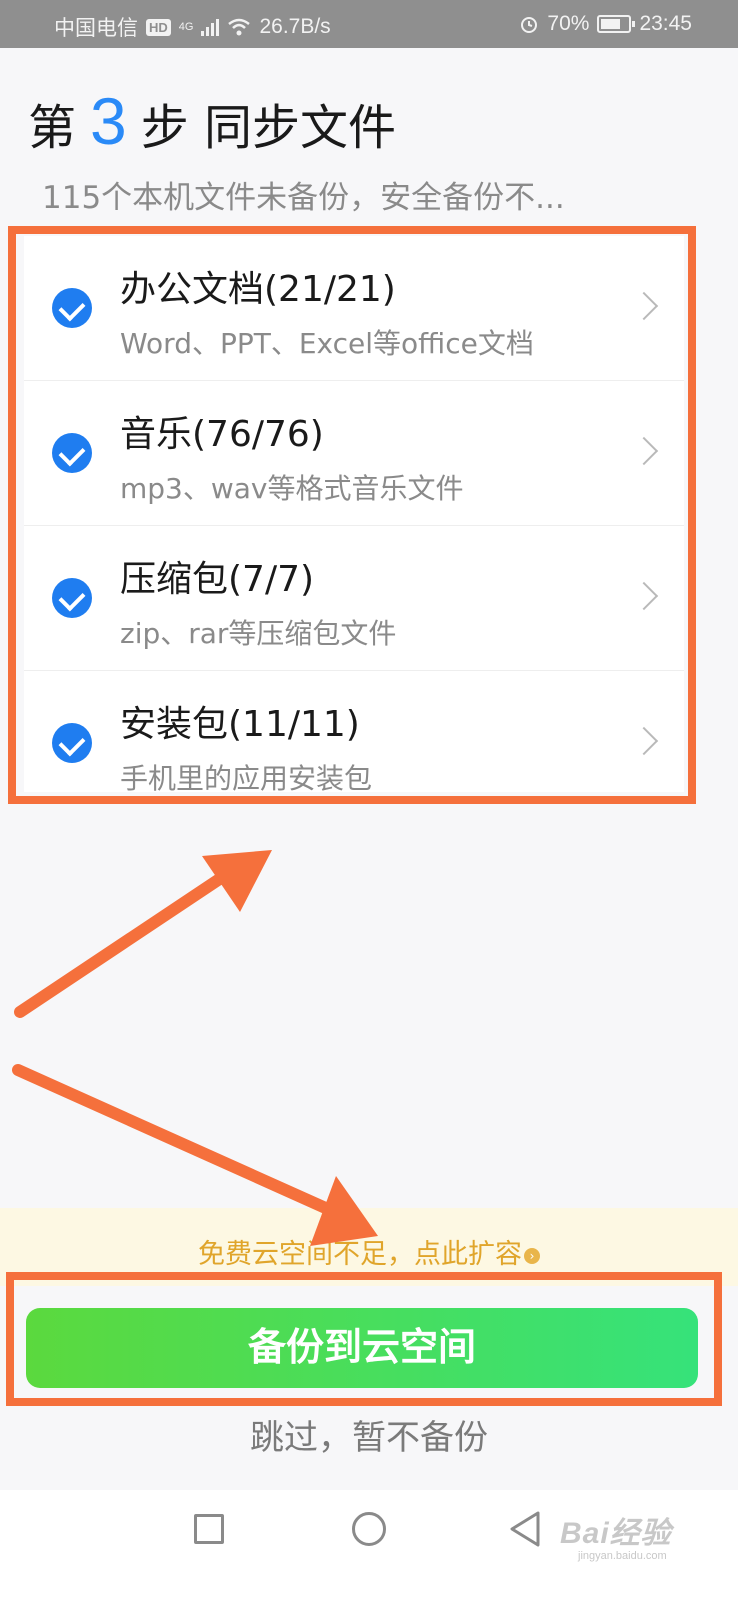  Describe the element at coordinates (217, 579) in the screenshot. I see `category-title: 压缩包(7/7)` at that location.